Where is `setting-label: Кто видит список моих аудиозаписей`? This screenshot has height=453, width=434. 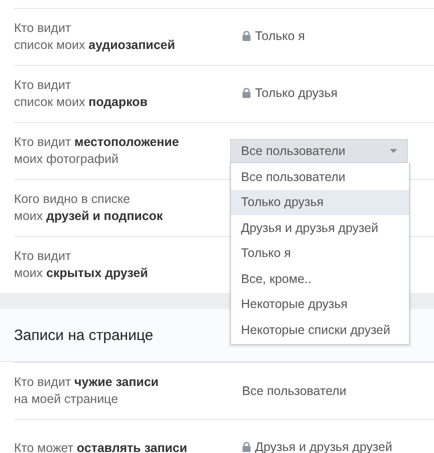 setting-label: Кто видит список моих аудиозаписей is located at coordinates (95, 37).